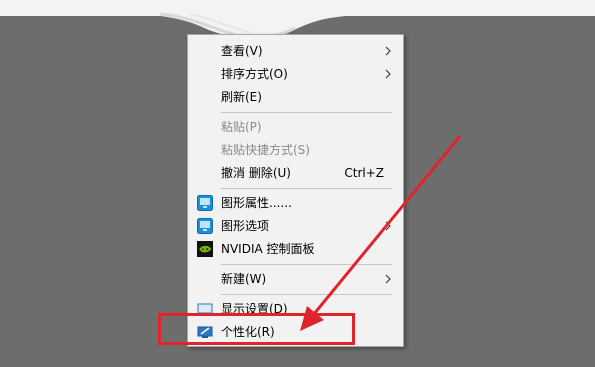 Image resolution: width=595 pixels, height=367 pixels. Describe the element at coordinates (205, 203) in the screenshot. I see `graphics-properties-icon` at that location.